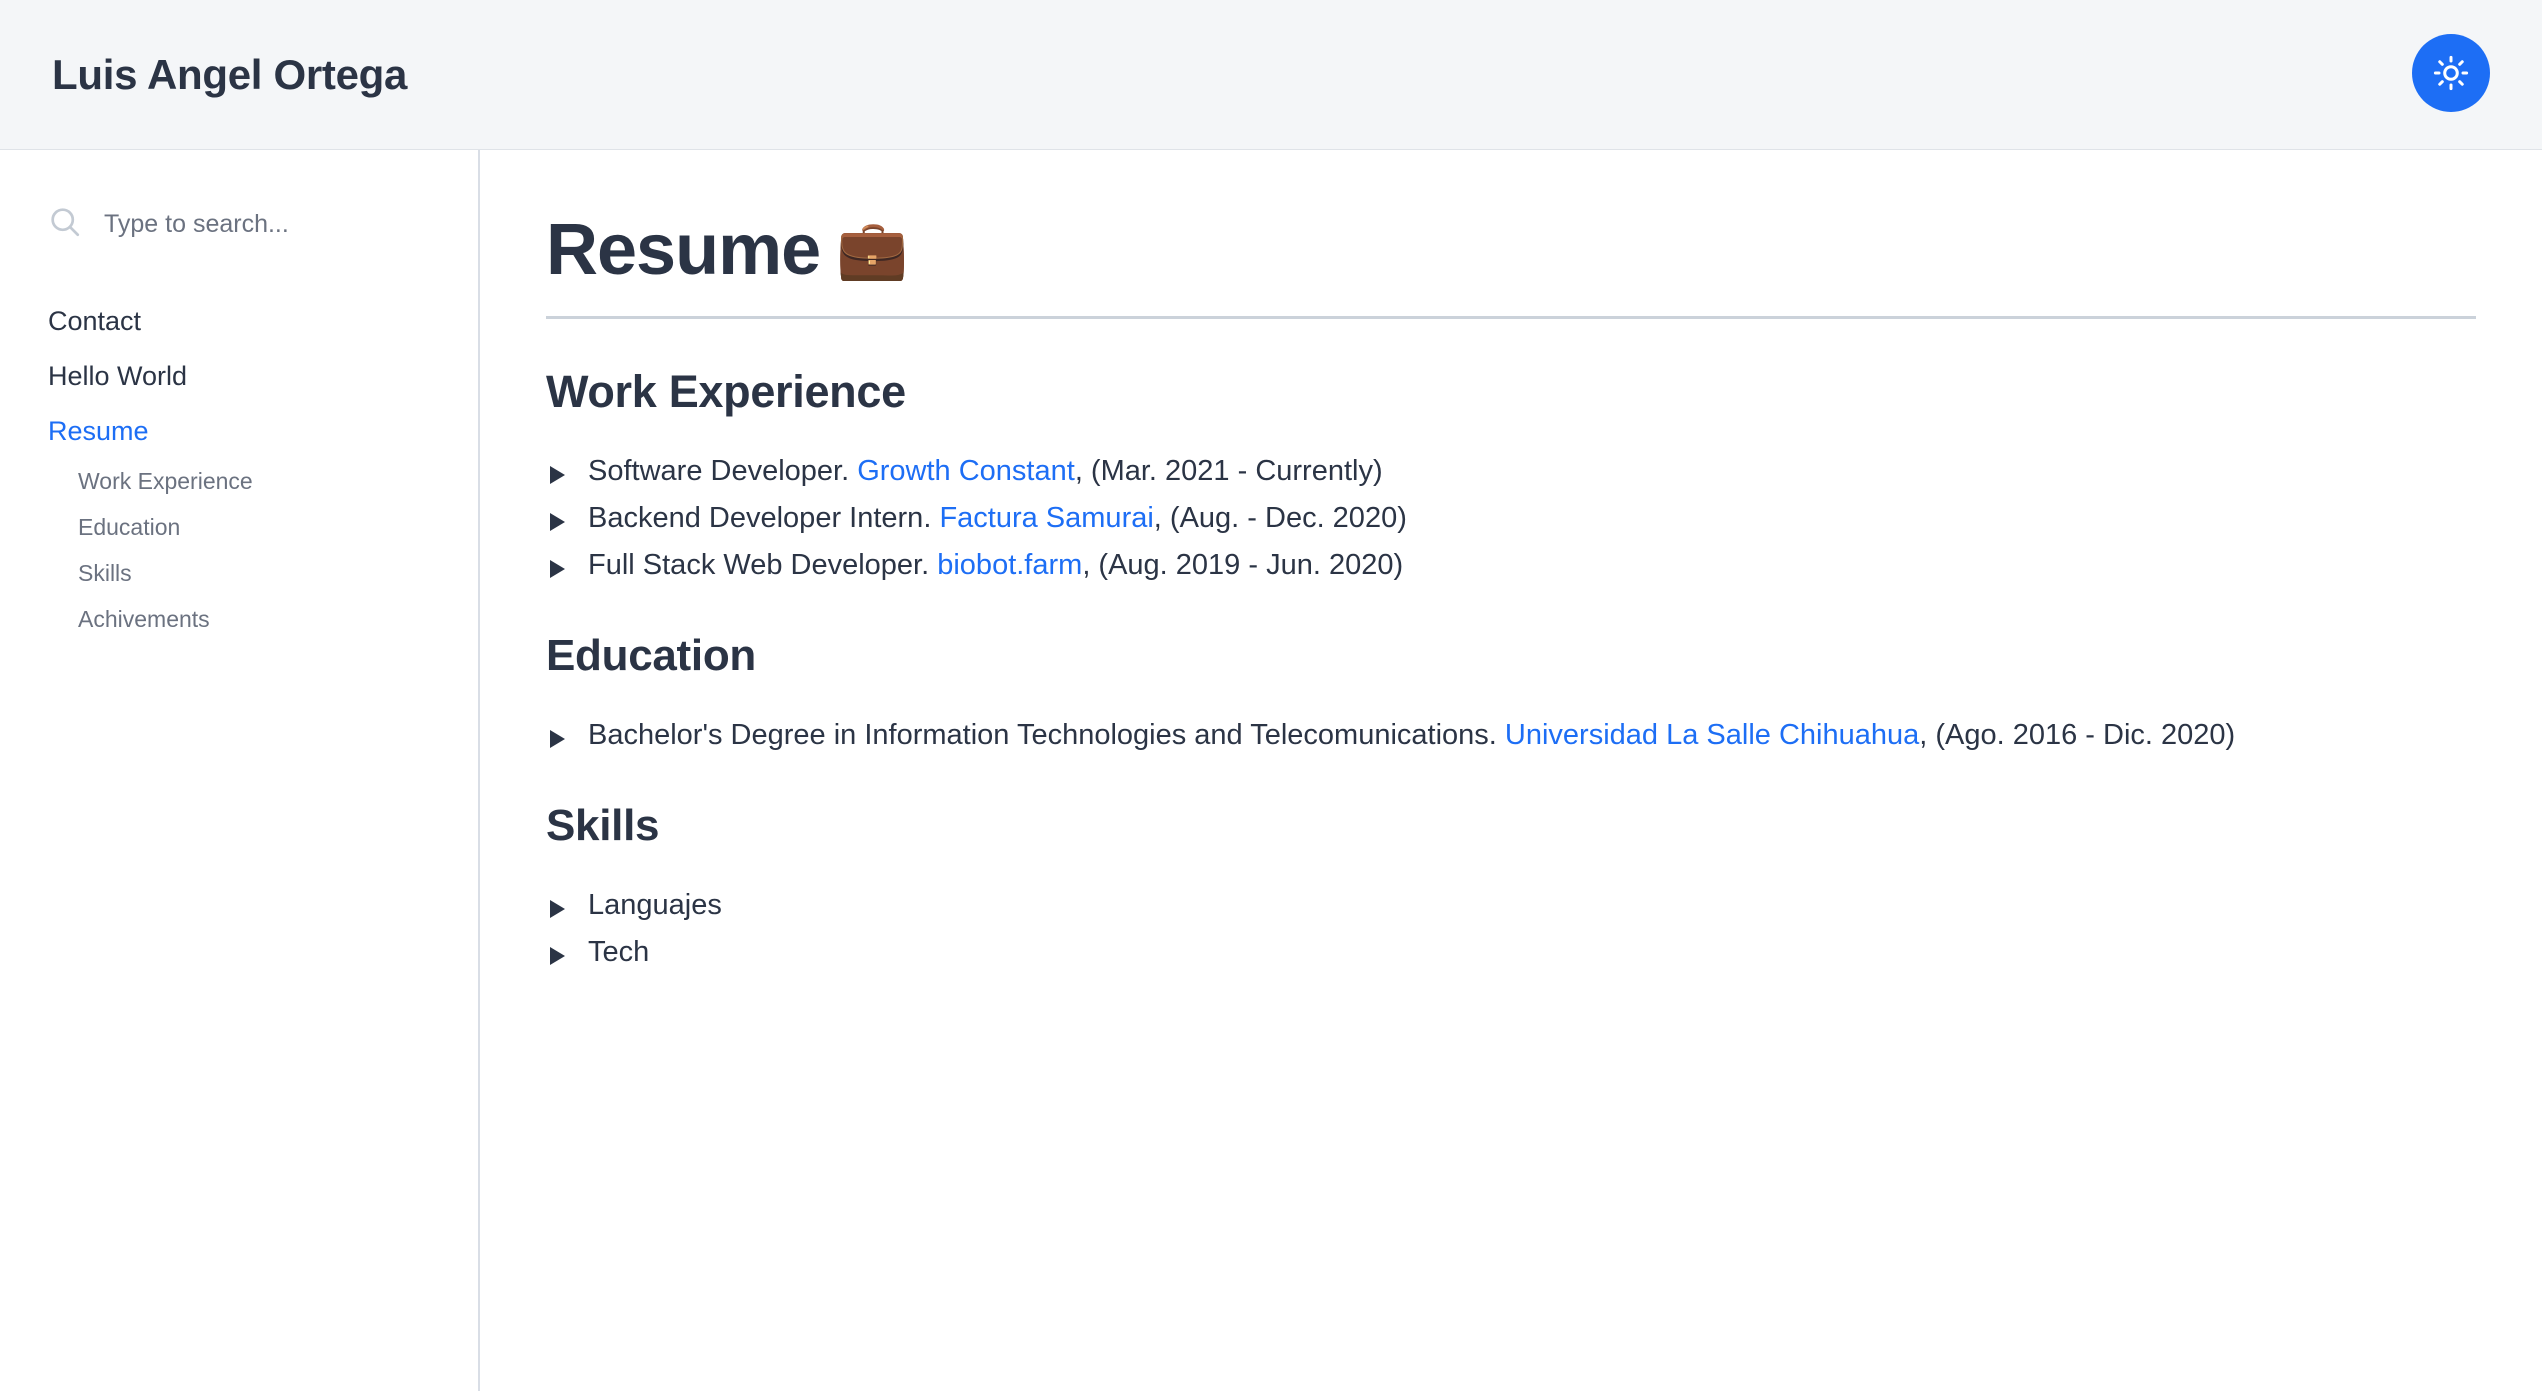  Describe the element at coordinates (1712, 735) in the screenshot. I see `item-link: Universidad La Salle Chihuahua` at that location.